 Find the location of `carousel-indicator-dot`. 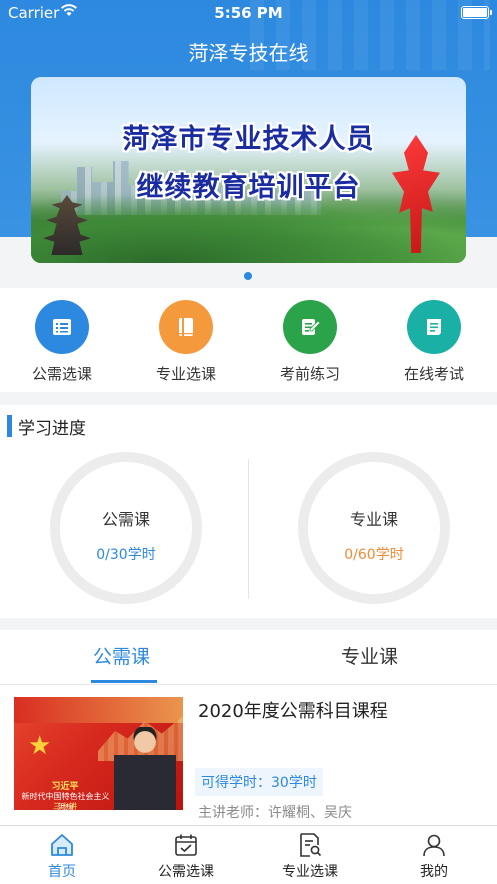

carousel-indicator-dot is located at coordinates (248, 276).